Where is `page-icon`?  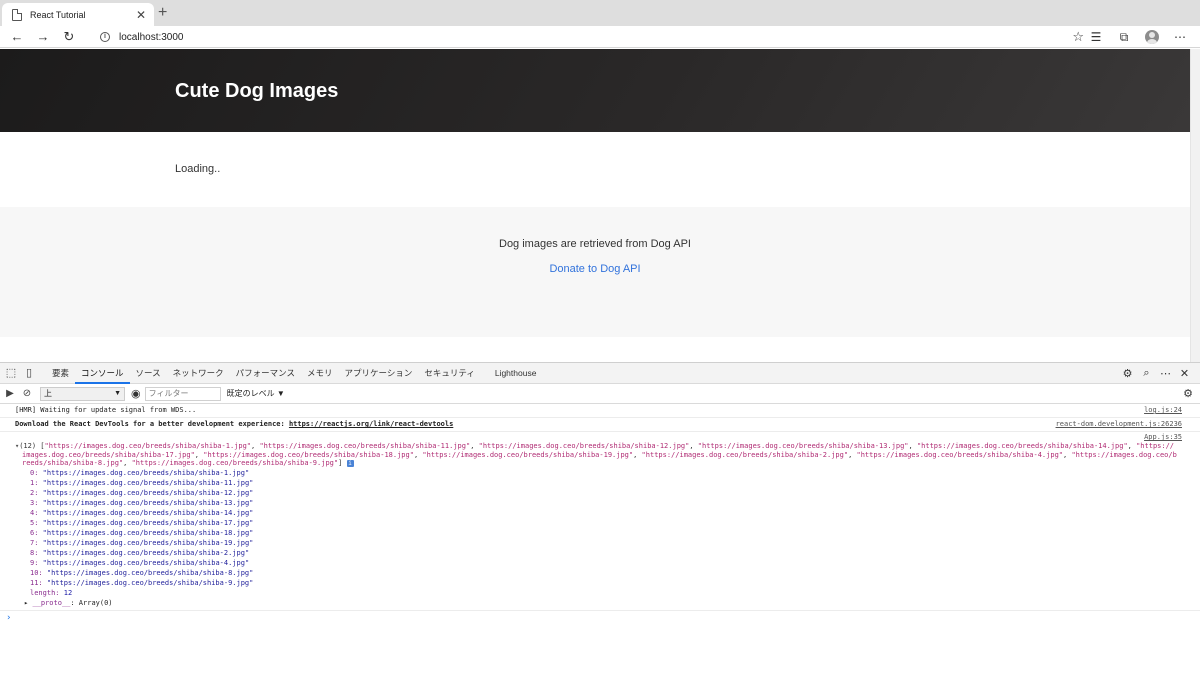 page-icon is located at coordinates (17, 14).